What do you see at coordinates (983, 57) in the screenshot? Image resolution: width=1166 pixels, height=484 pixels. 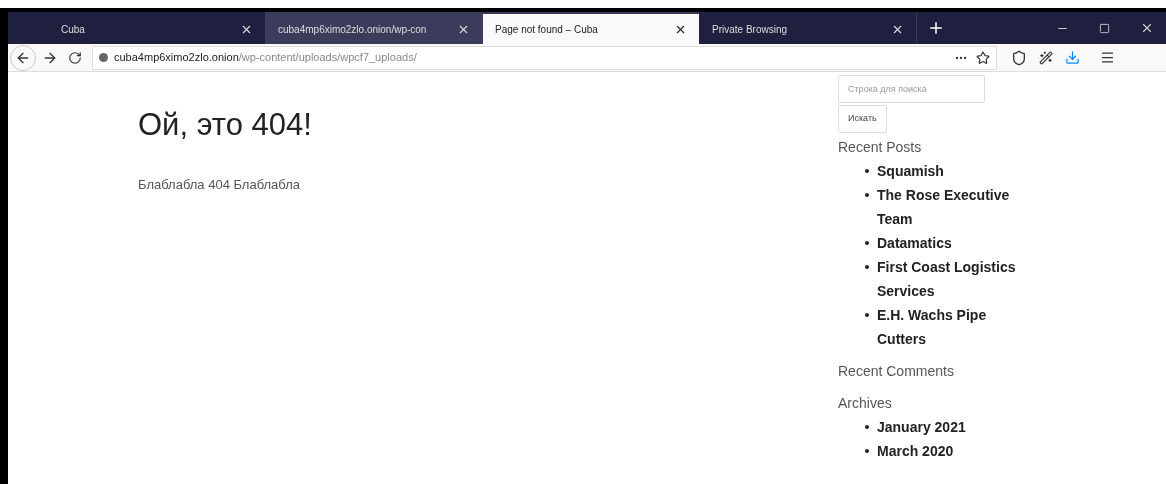 I see `bookmark-star-icon` at bounding box center [983, 57].